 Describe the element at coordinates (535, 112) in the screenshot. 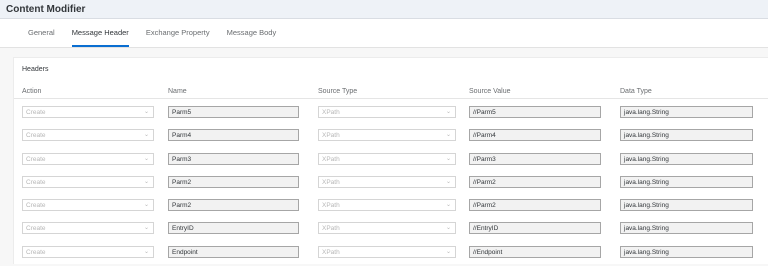

I see `source-value-field: //Parm5` at that location.